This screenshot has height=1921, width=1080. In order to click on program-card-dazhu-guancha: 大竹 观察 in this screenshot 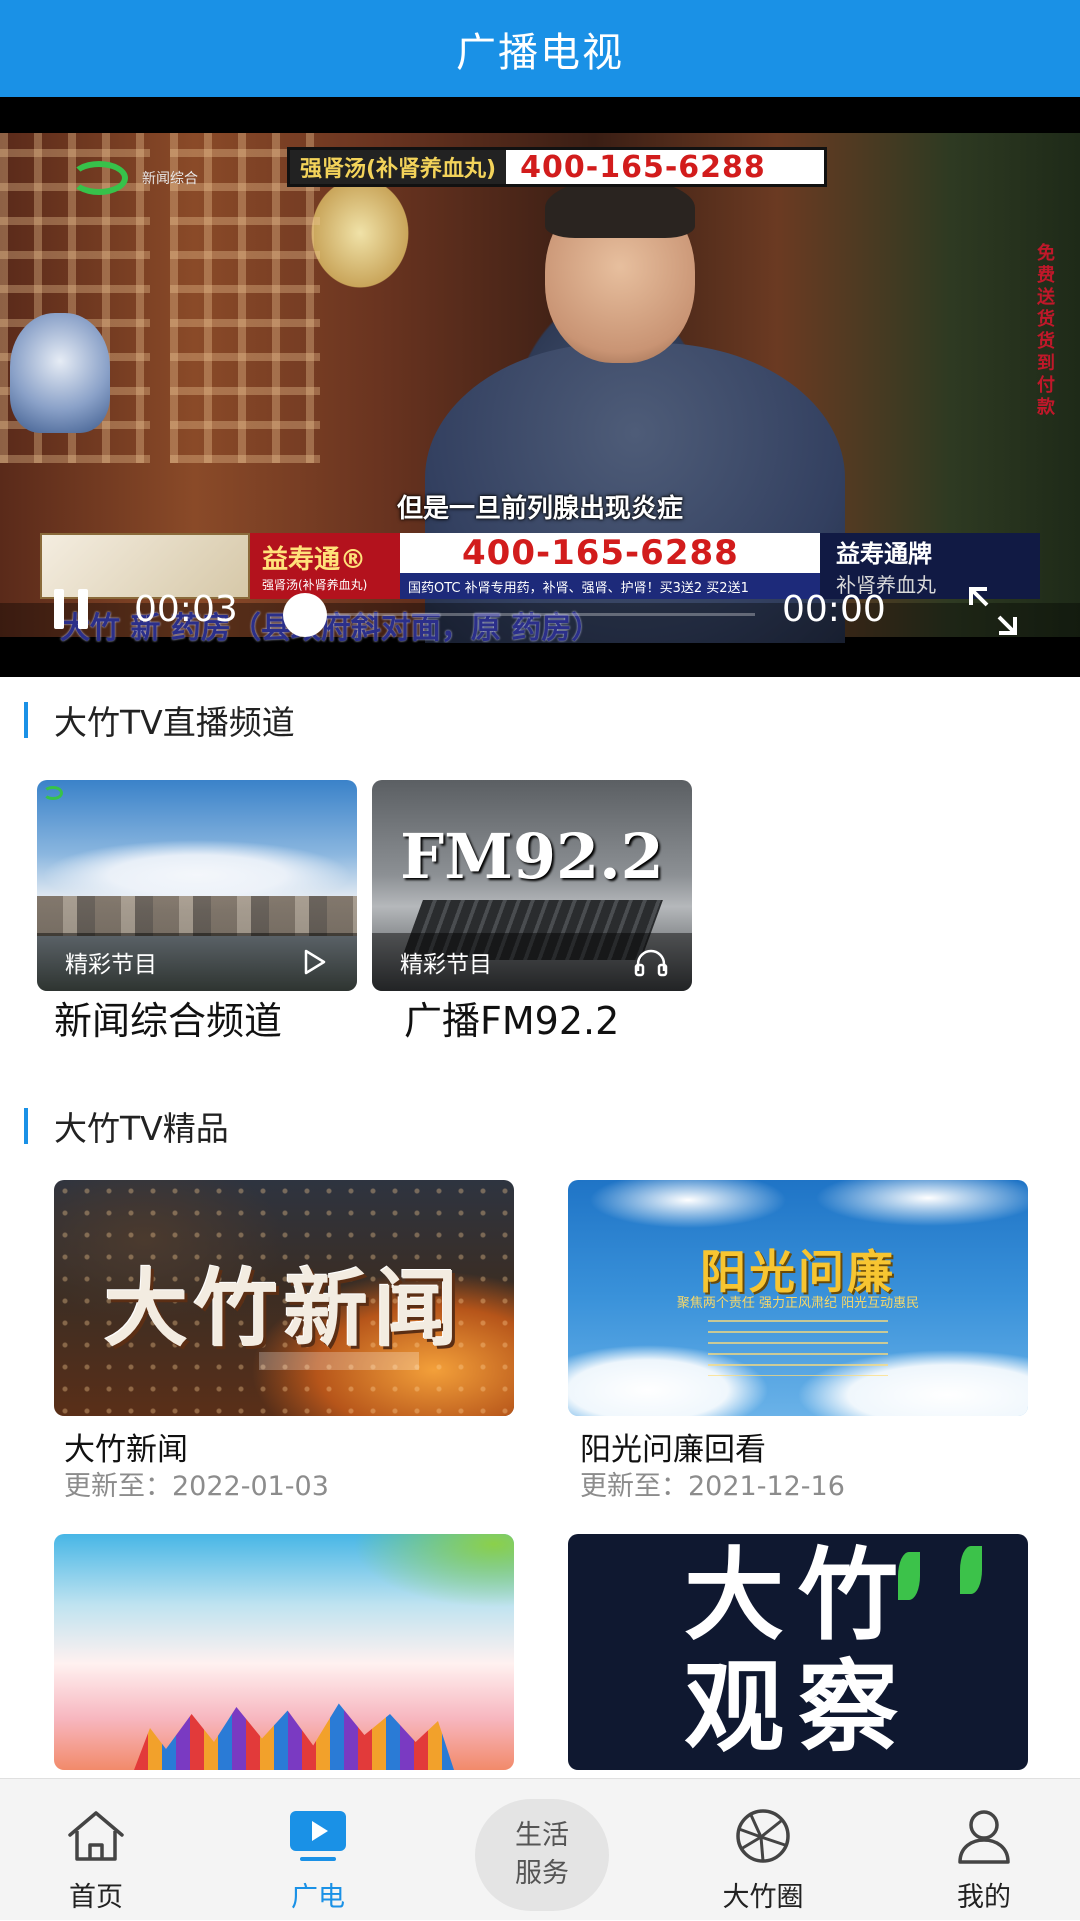, I will do `click(798, 1652)`.